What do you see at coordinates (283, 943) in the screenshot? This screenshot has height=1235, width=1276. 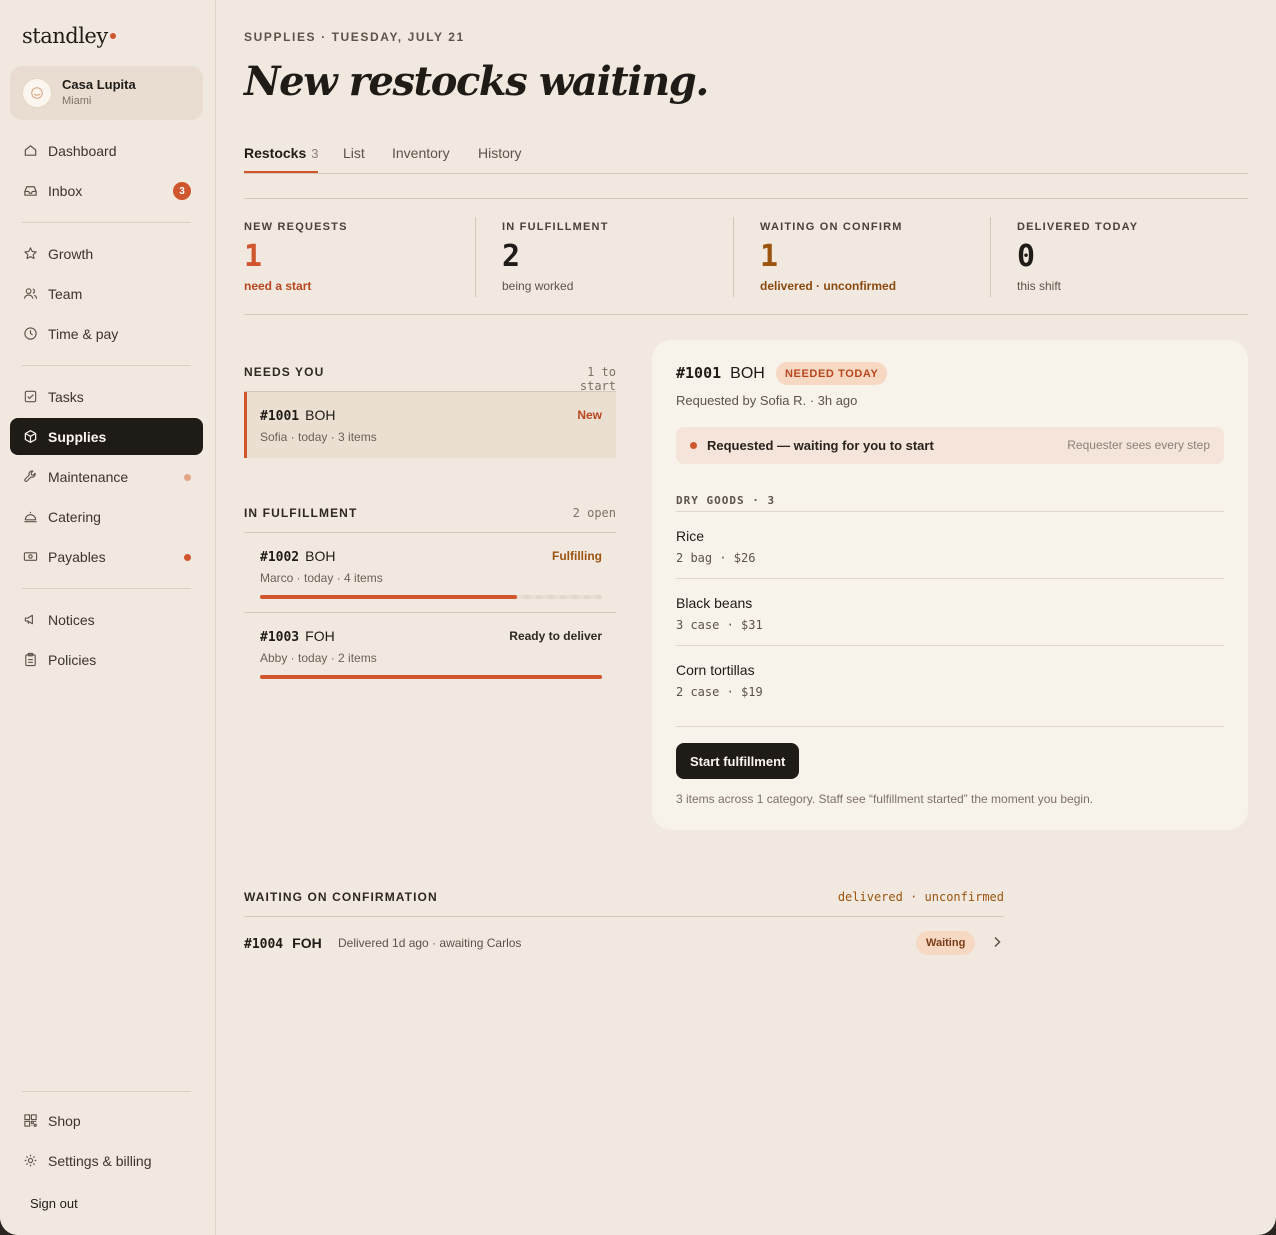 I see `waiting-row-id: #1004 FOH` at bounding box center [283, 943].